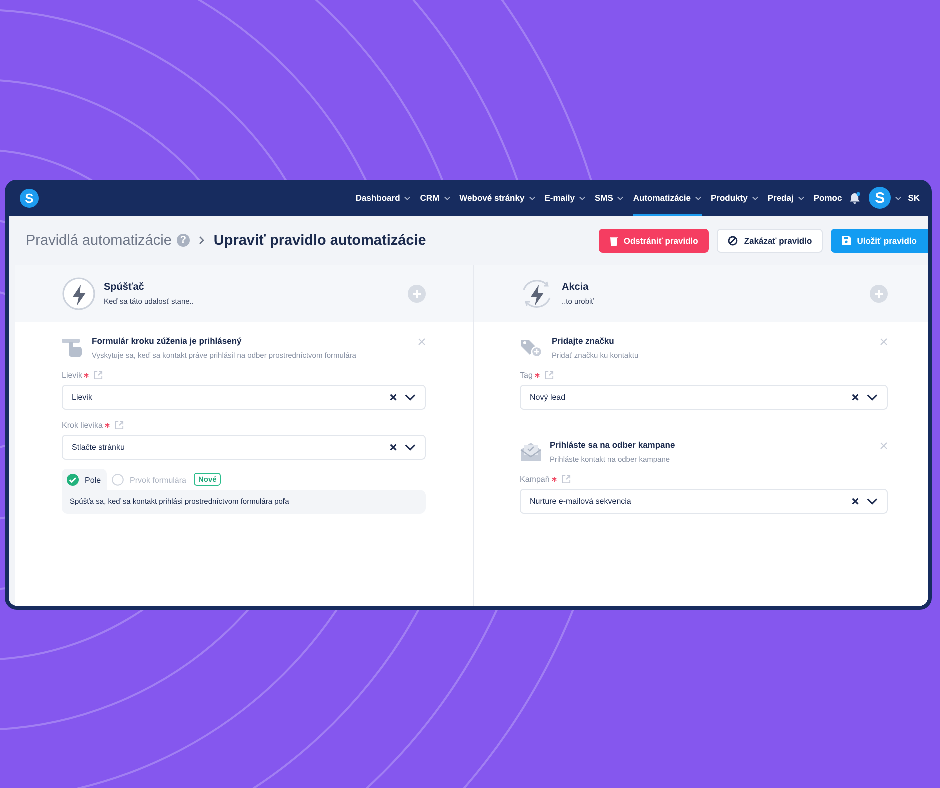  Describe the element at coordinates (244, 447) in the screenshot. I see `select-field: Stlačte stránku` at that location.